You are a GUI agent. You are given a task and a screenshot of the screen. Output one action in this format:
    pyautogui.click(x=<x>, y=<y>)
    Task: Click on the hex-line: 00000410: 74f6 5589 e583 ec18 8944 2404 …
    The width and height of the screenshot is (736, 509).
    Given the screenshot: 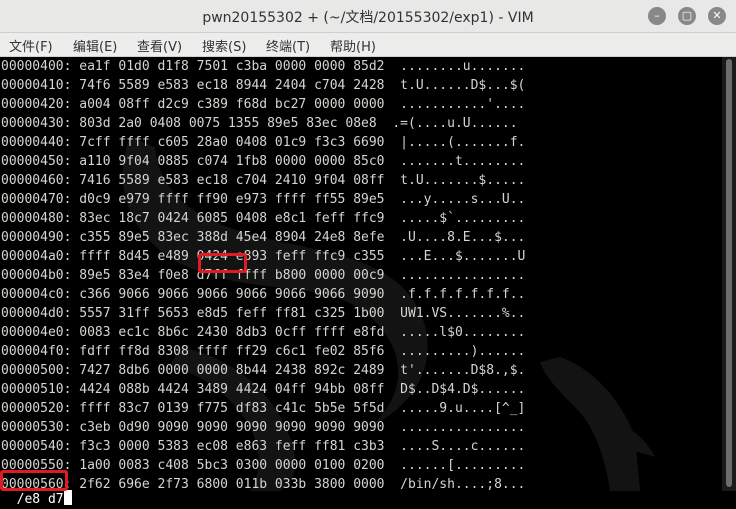 What is the action you would take?
    pyautogui.click(x=263, y=85)
    